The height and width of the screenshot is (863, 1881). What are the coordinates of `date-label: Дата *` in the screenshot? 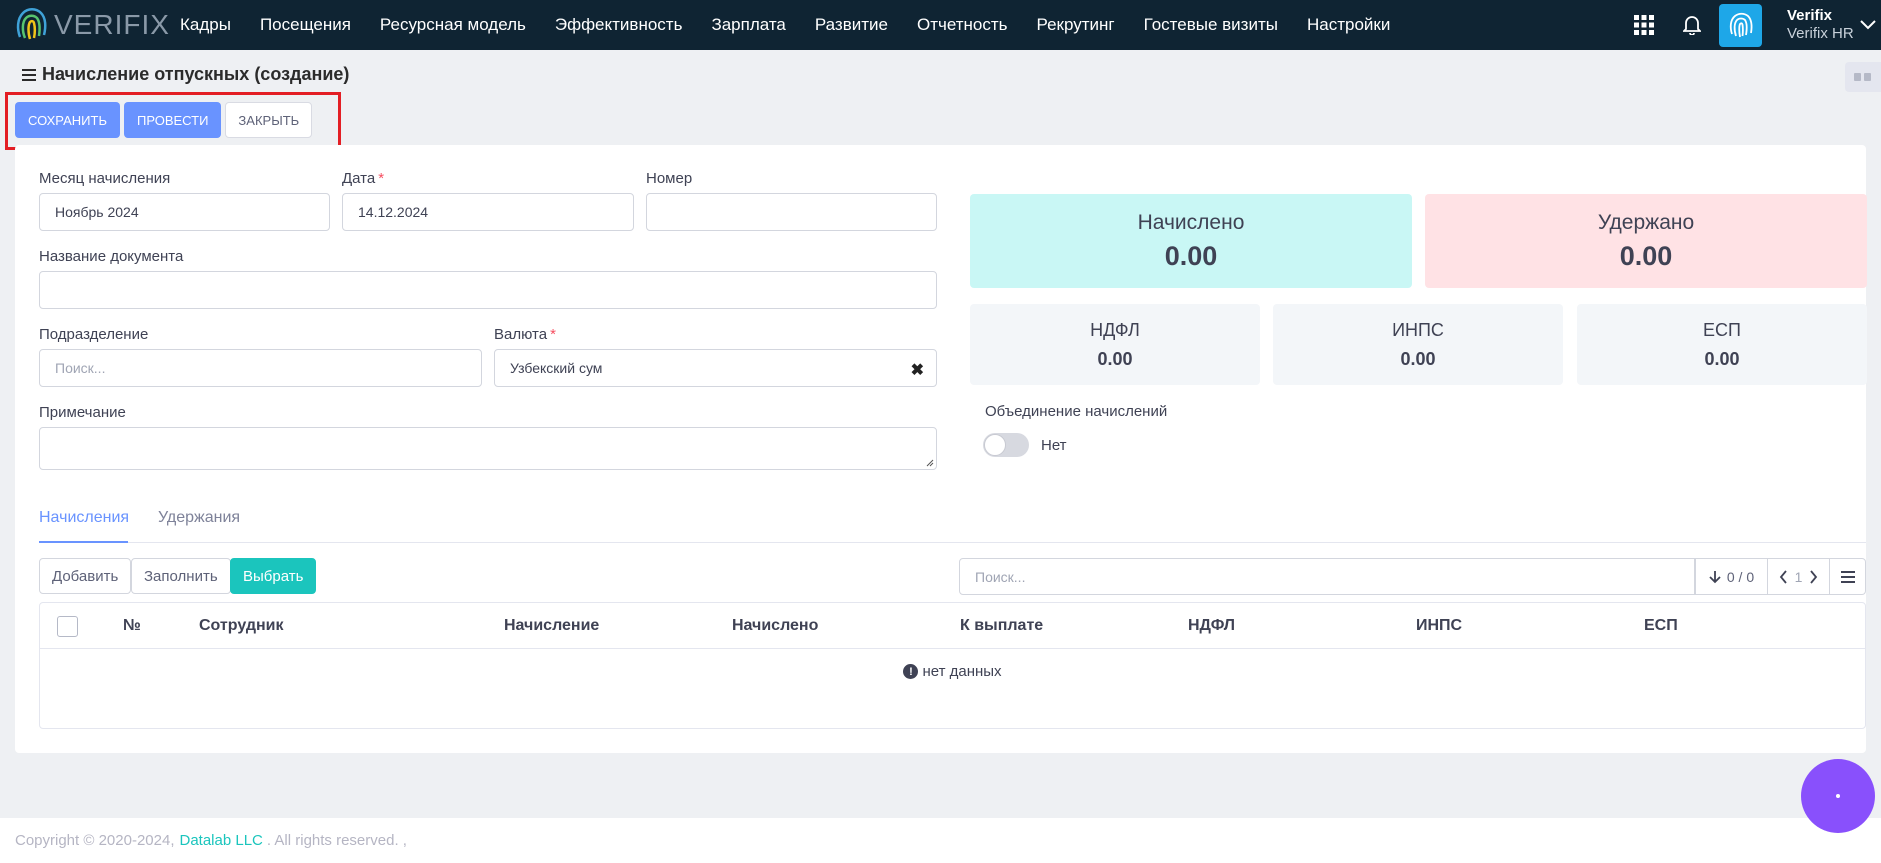 It's located at (363, 178).